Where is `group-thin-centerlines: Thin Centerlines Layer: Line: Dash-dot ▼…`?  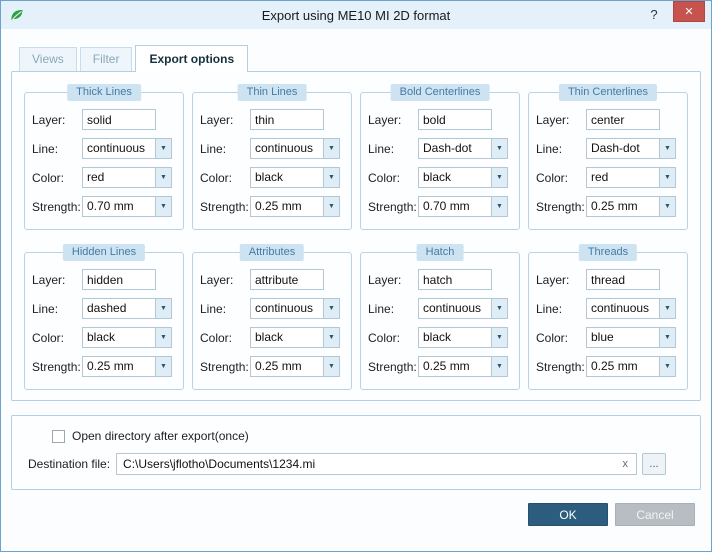 group-thin-centerlines: Thin Centerlines Layer: Line: Dash-dot ▼… is located at coordinates (608, 157).